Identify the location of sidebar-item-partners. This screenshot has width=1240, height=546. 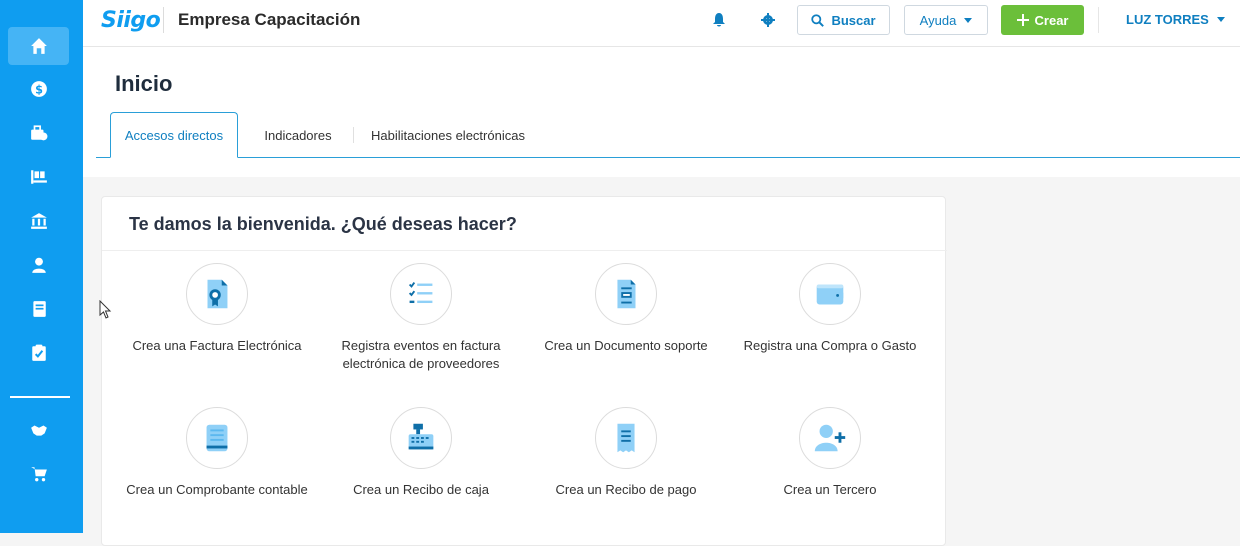
(38, 430).